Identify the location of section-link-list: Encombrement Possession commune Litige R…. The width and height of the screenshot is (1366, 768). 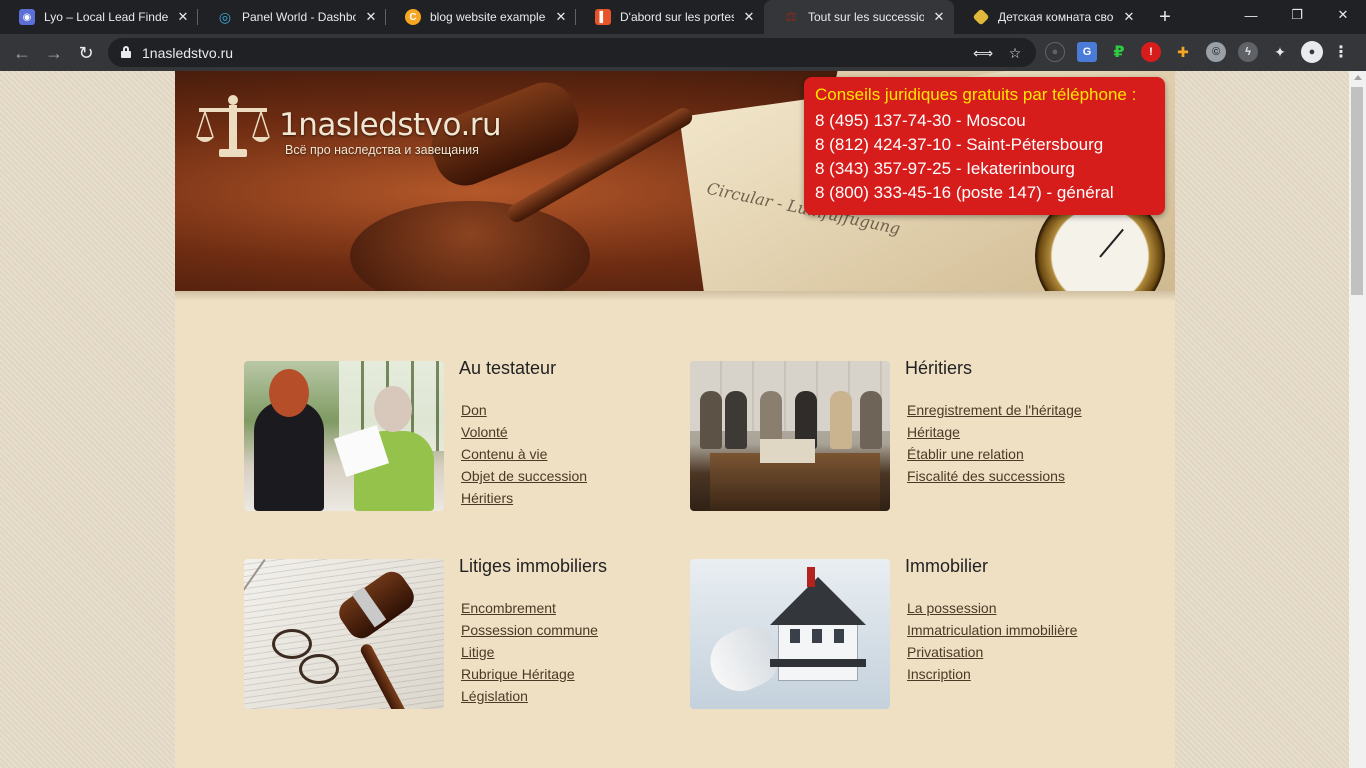
(529, 655).